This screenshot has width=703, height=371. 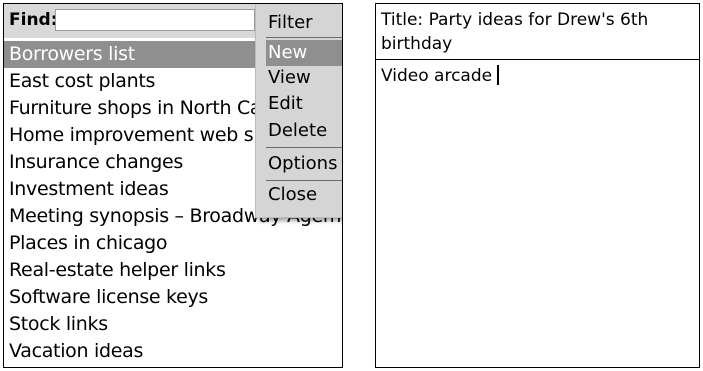 What do you see at coordinates (173, 351) in the screenshot?
I see `list-item: Vacation ideas` at bounding box center [173, 351].